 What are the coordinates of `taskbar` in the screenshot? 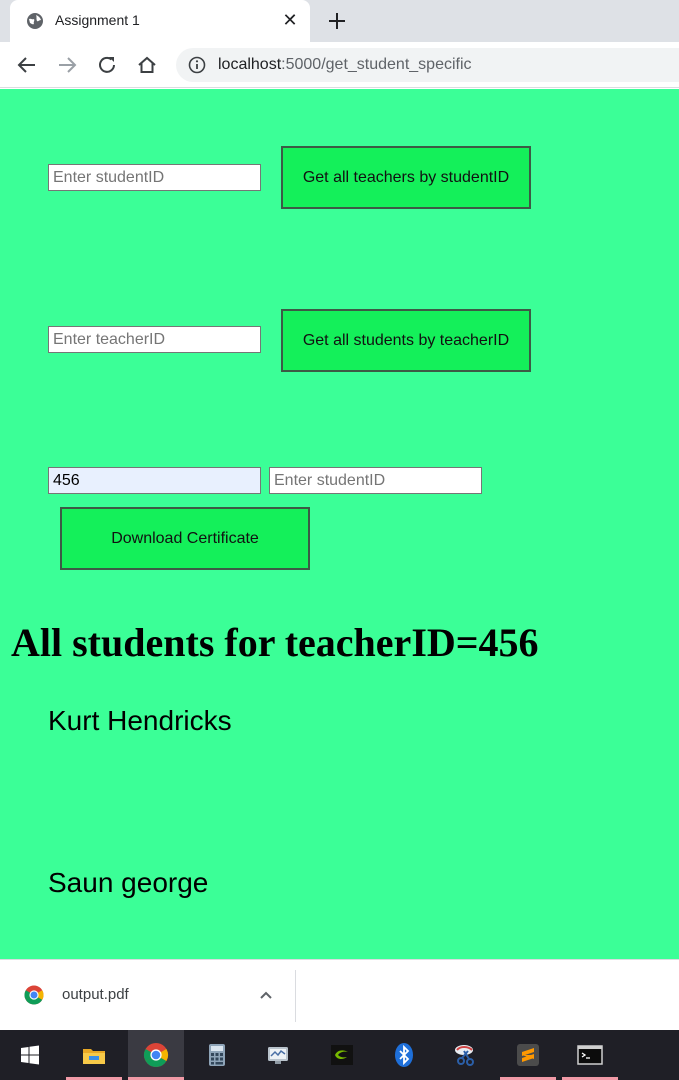 It's located at (339, 1055).